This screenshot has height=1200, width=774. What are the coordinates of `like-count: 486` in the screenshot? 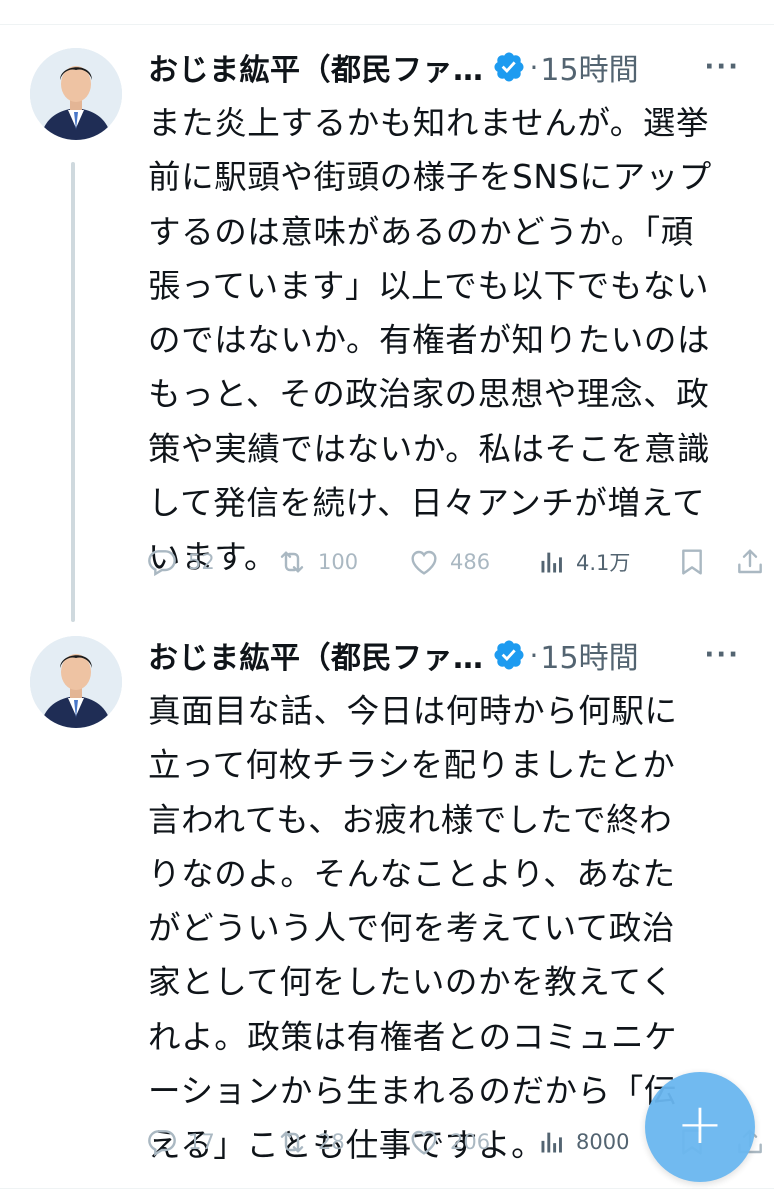 It's located at (470, 562).